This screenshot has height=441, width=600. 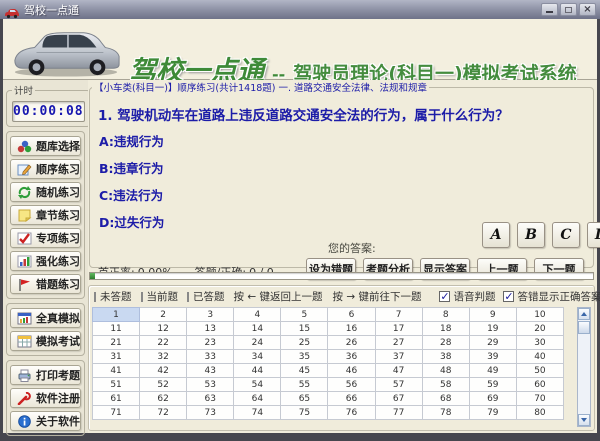 I want to click on question-cell-38: 38, so click(x=445, y=356).